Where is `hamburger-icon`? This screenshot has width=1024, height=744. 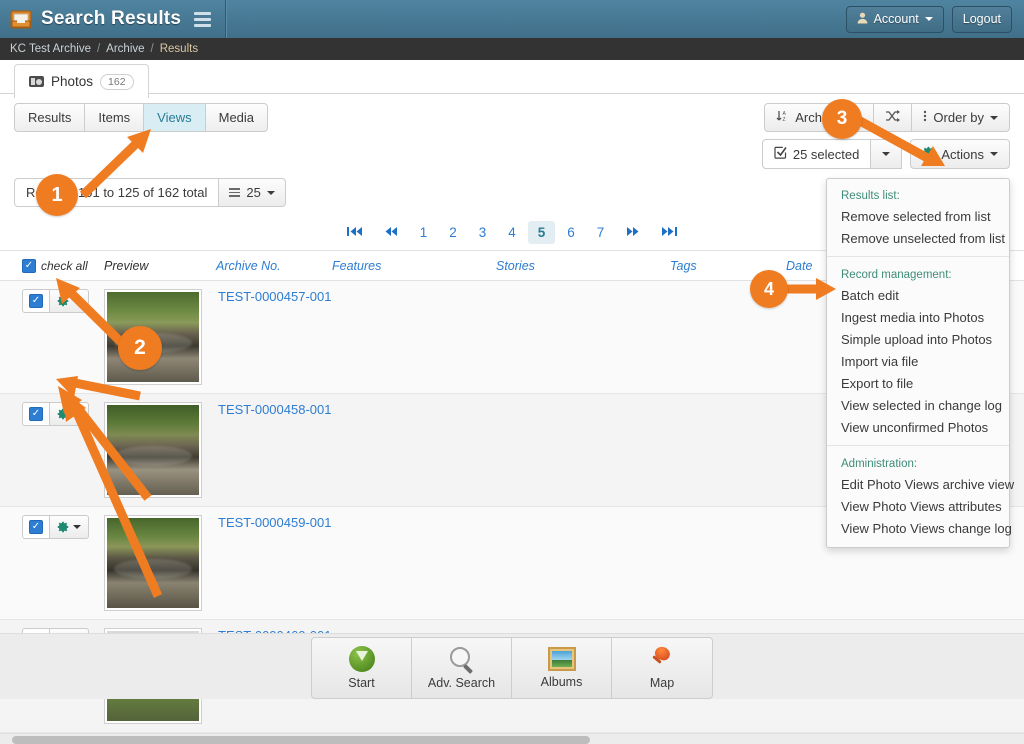 hamburger-icon is located at coordinates (203, 19).